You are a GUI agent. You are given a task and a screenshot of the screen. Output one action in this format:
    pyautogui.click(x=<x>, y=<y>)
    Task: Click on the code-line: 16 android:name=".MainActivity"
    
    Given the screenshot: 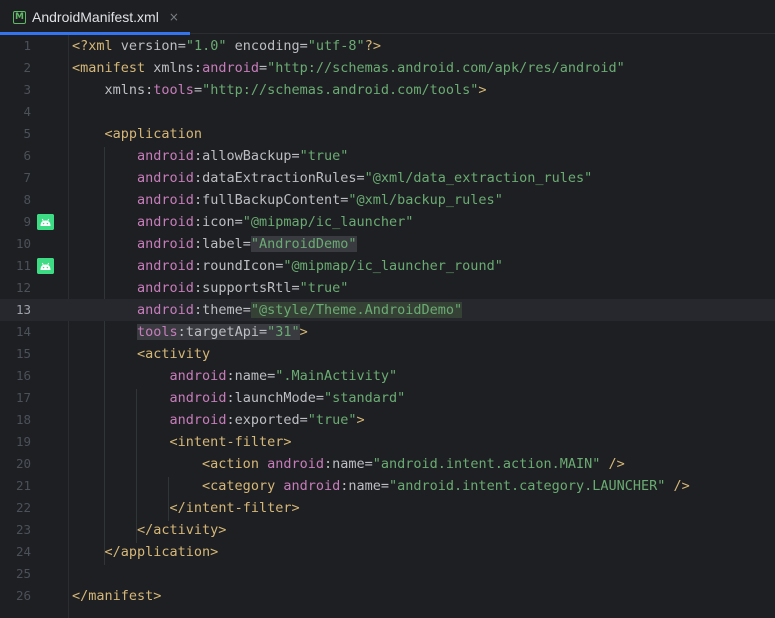 What is the action you would take?
    pyautogui.click(x=387, y=376)
    